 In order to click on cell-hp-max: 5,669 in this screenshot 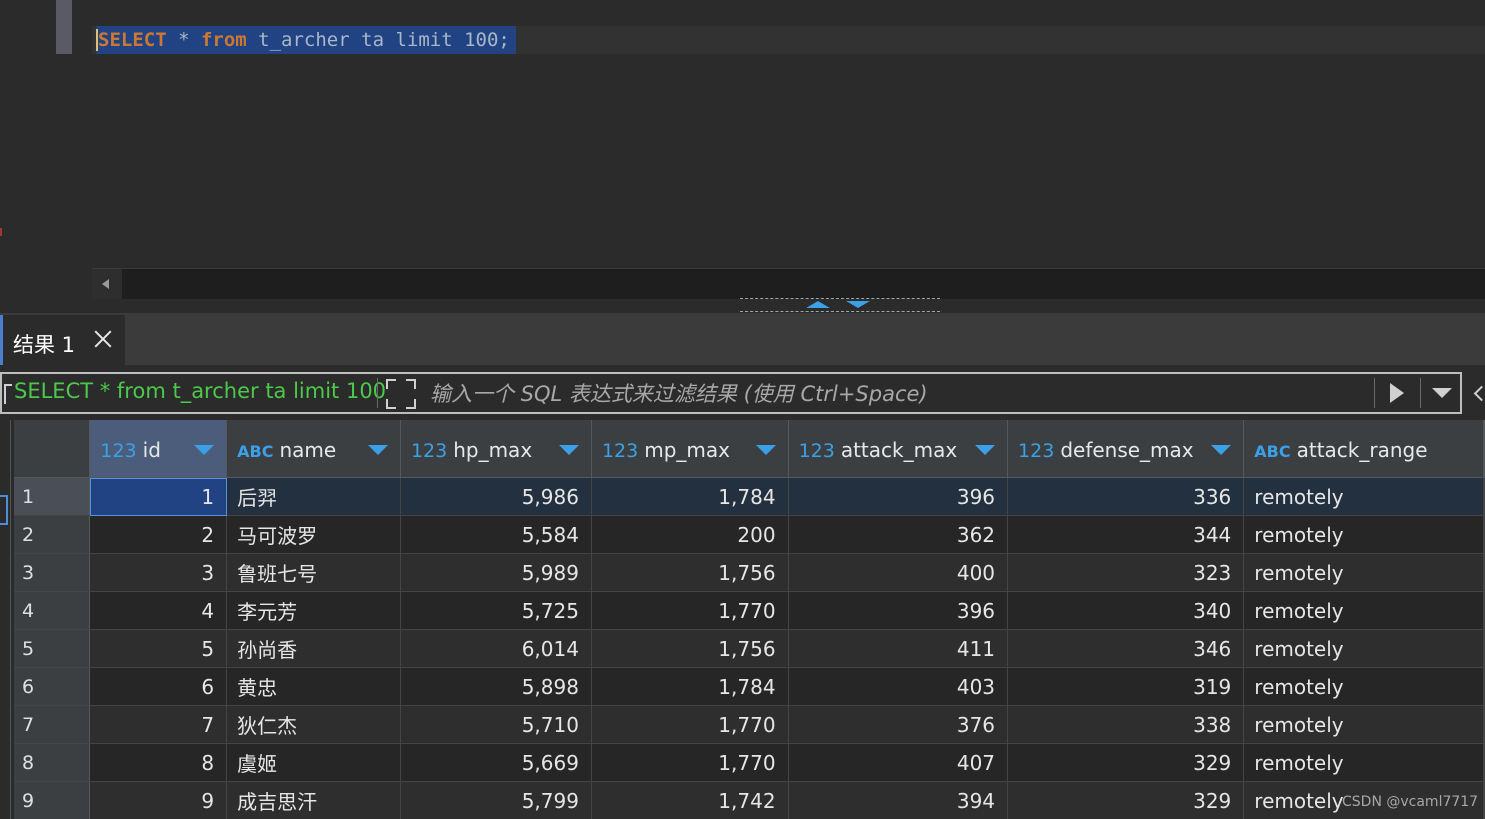, I will do `click(496, 762)`.